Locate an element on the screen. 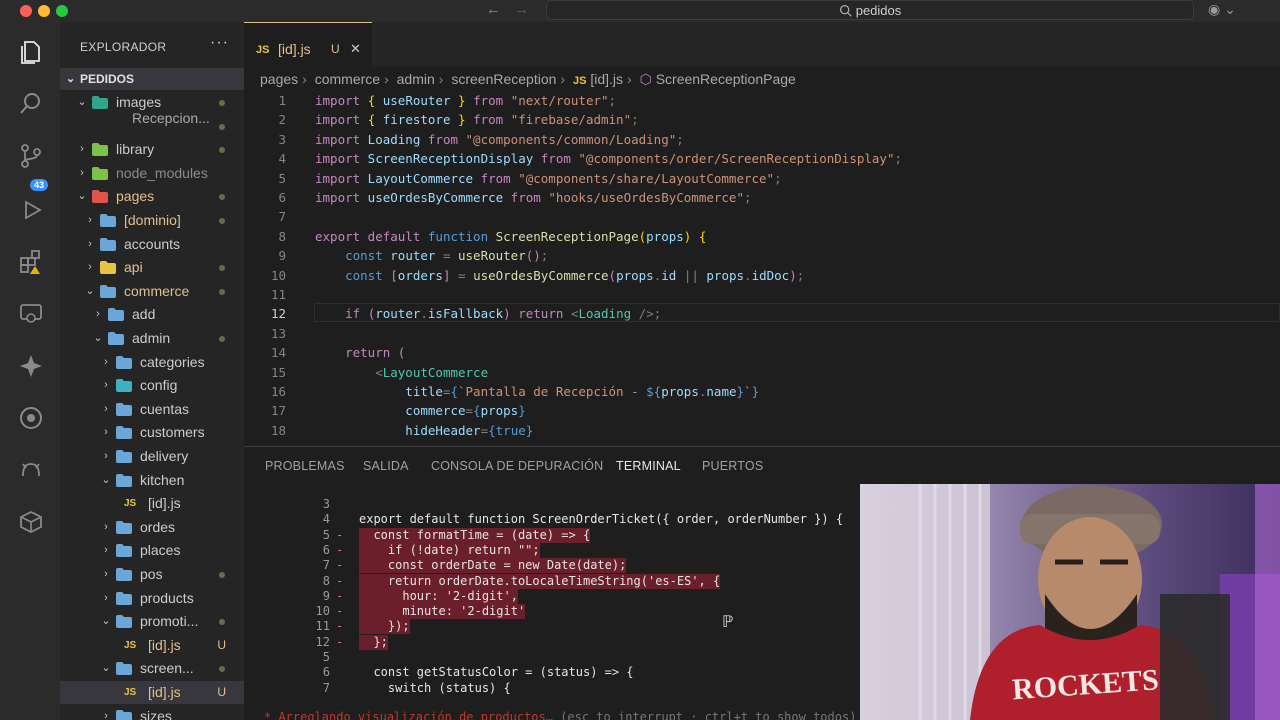  explorer-row: › add is located at coordinates (152, 314).